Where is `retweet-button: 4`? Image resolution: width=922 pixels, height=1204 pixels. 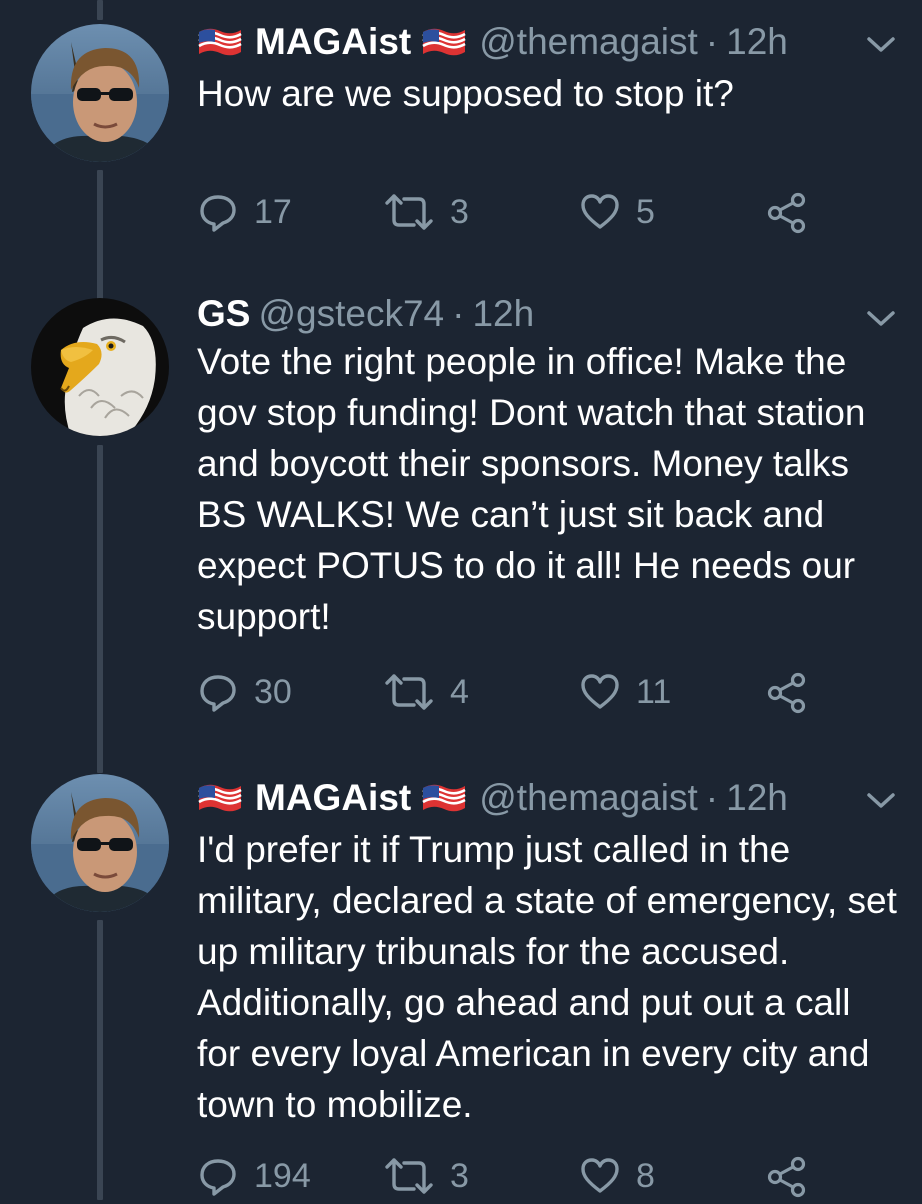
retweet-button: 4 is located at coordinates (426, 692).